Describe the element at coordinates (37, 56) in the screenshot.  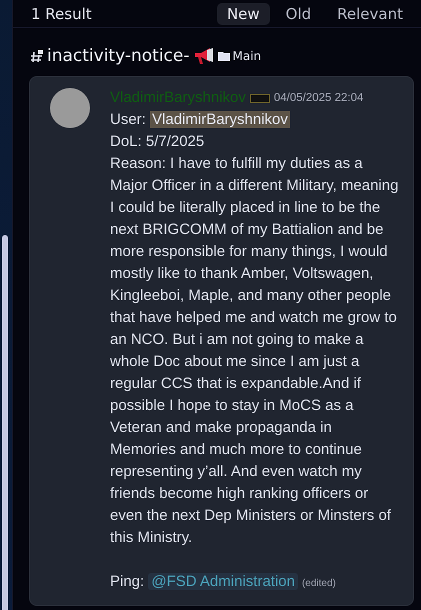
I see `hash-lock-icon` at that location.